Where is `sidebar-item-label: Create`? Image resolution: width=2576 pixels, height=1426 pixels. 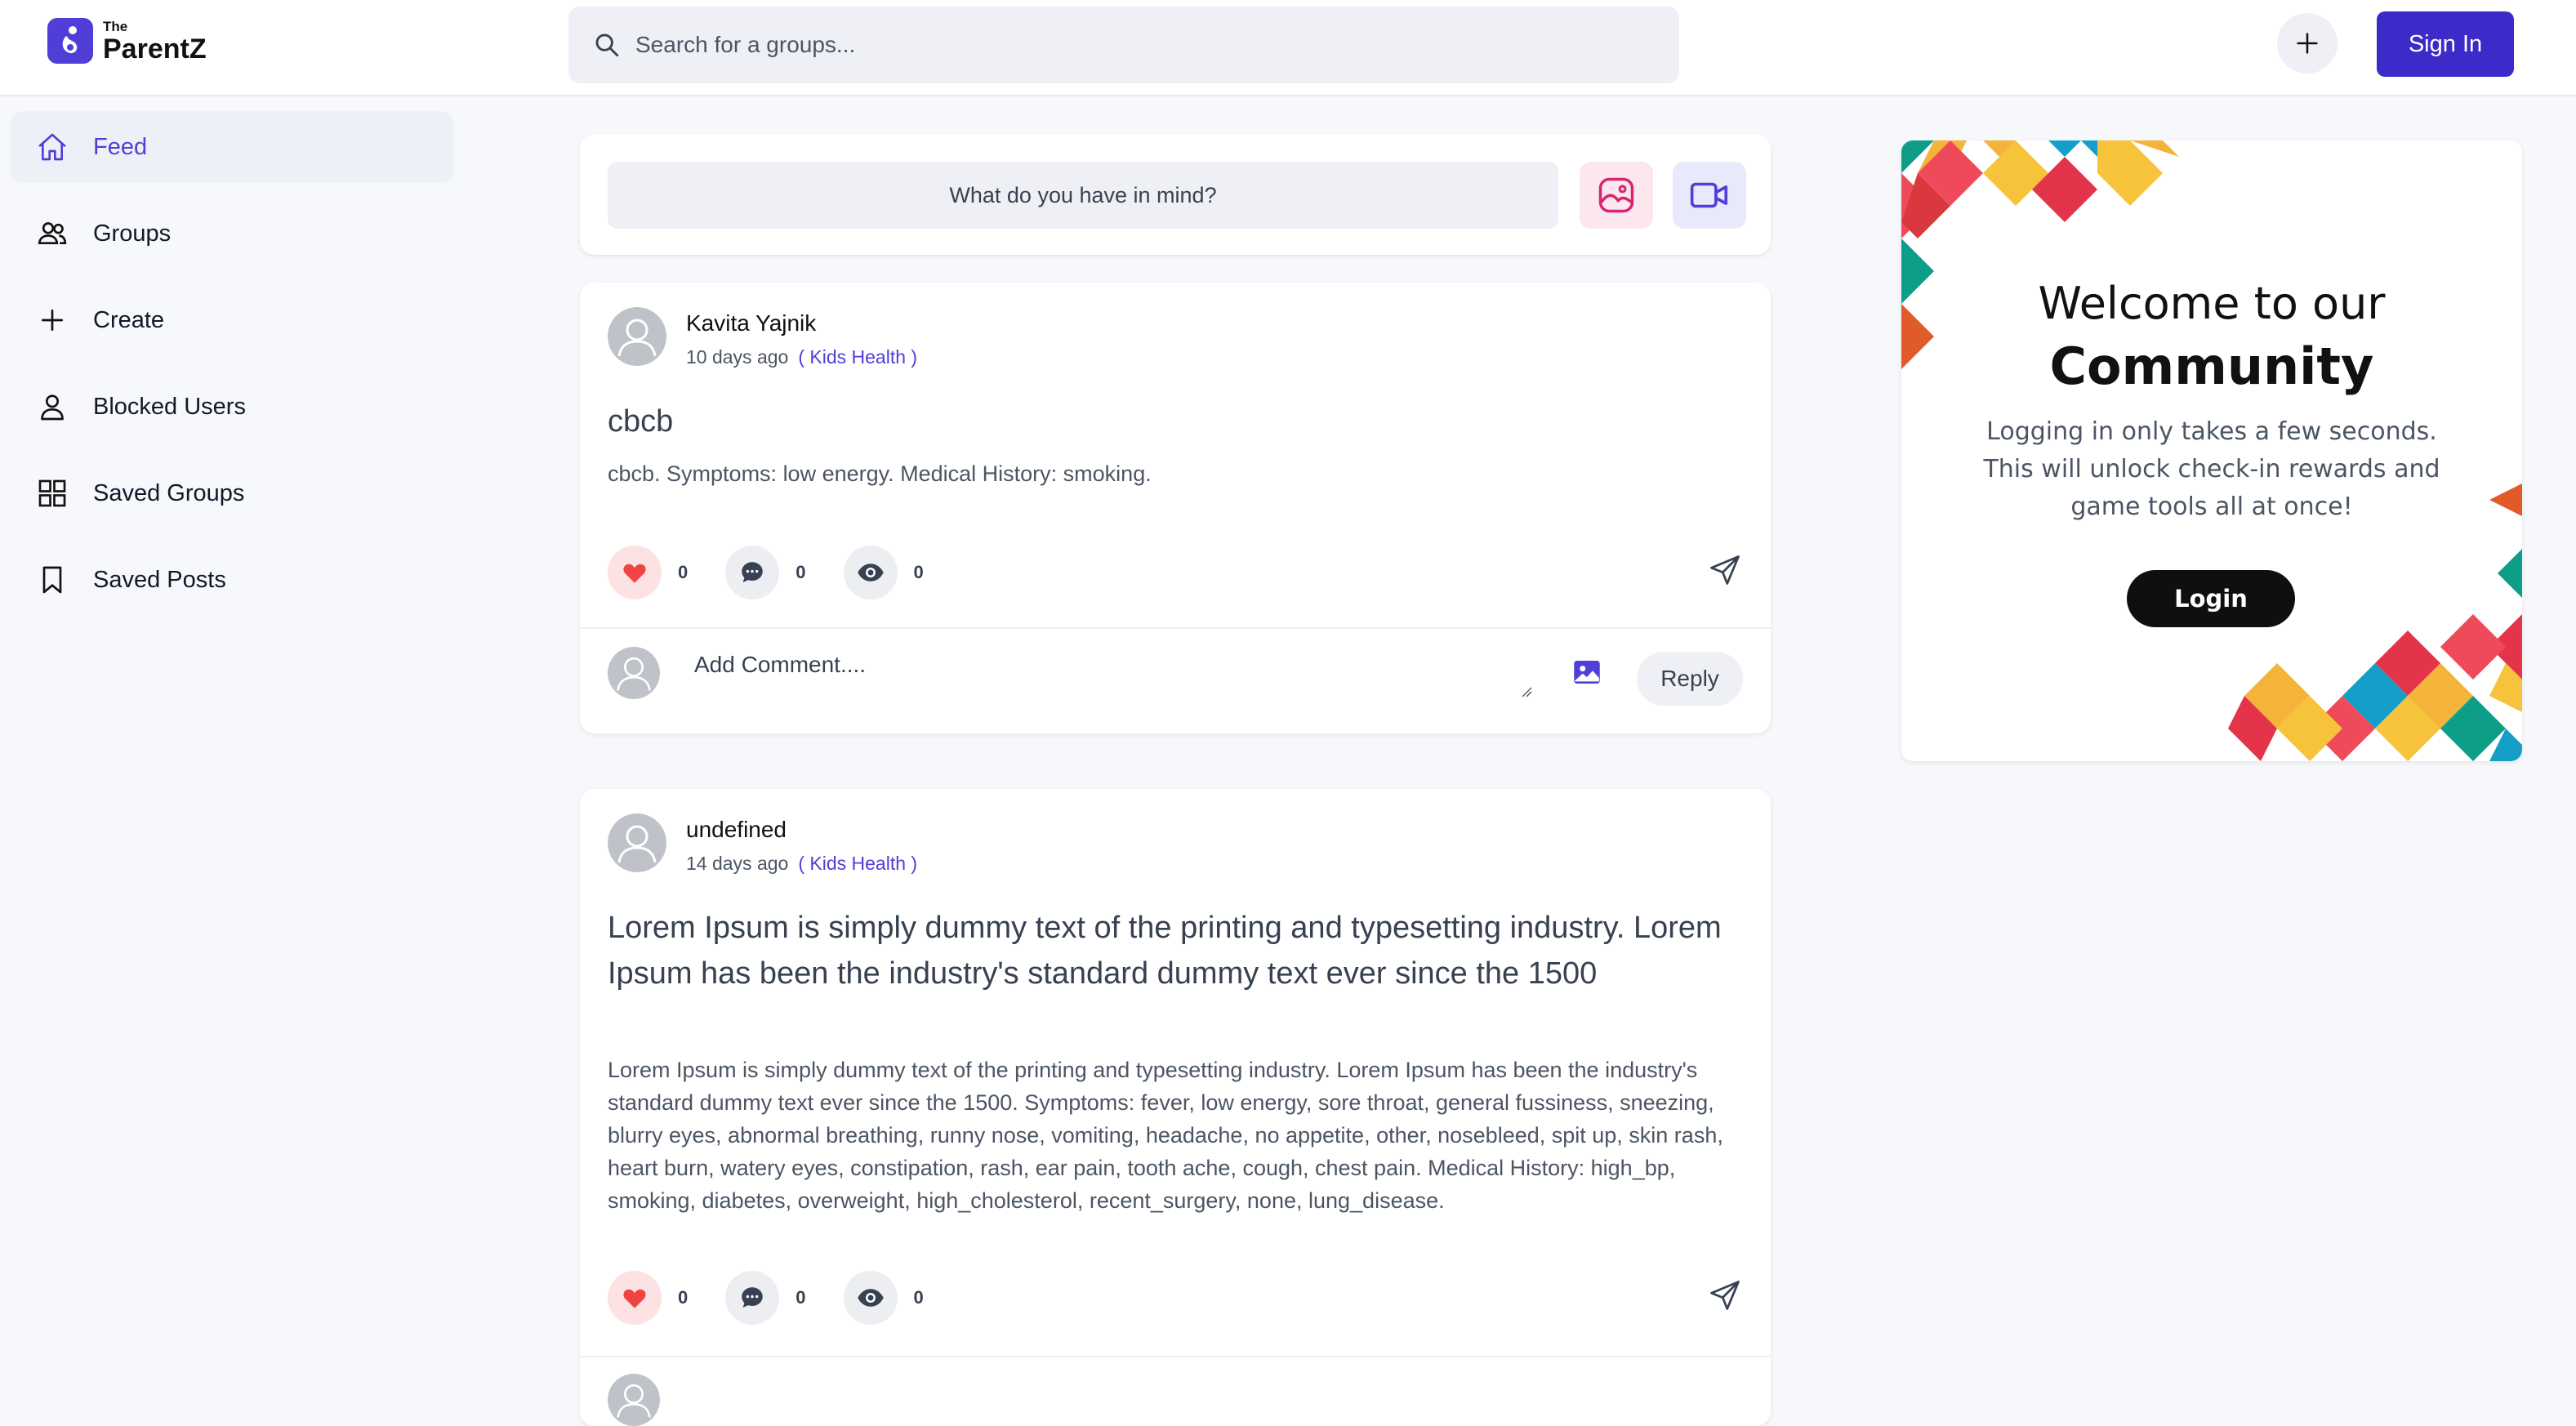
sidebar-item-label: Create is located at coordinates (129, 319).